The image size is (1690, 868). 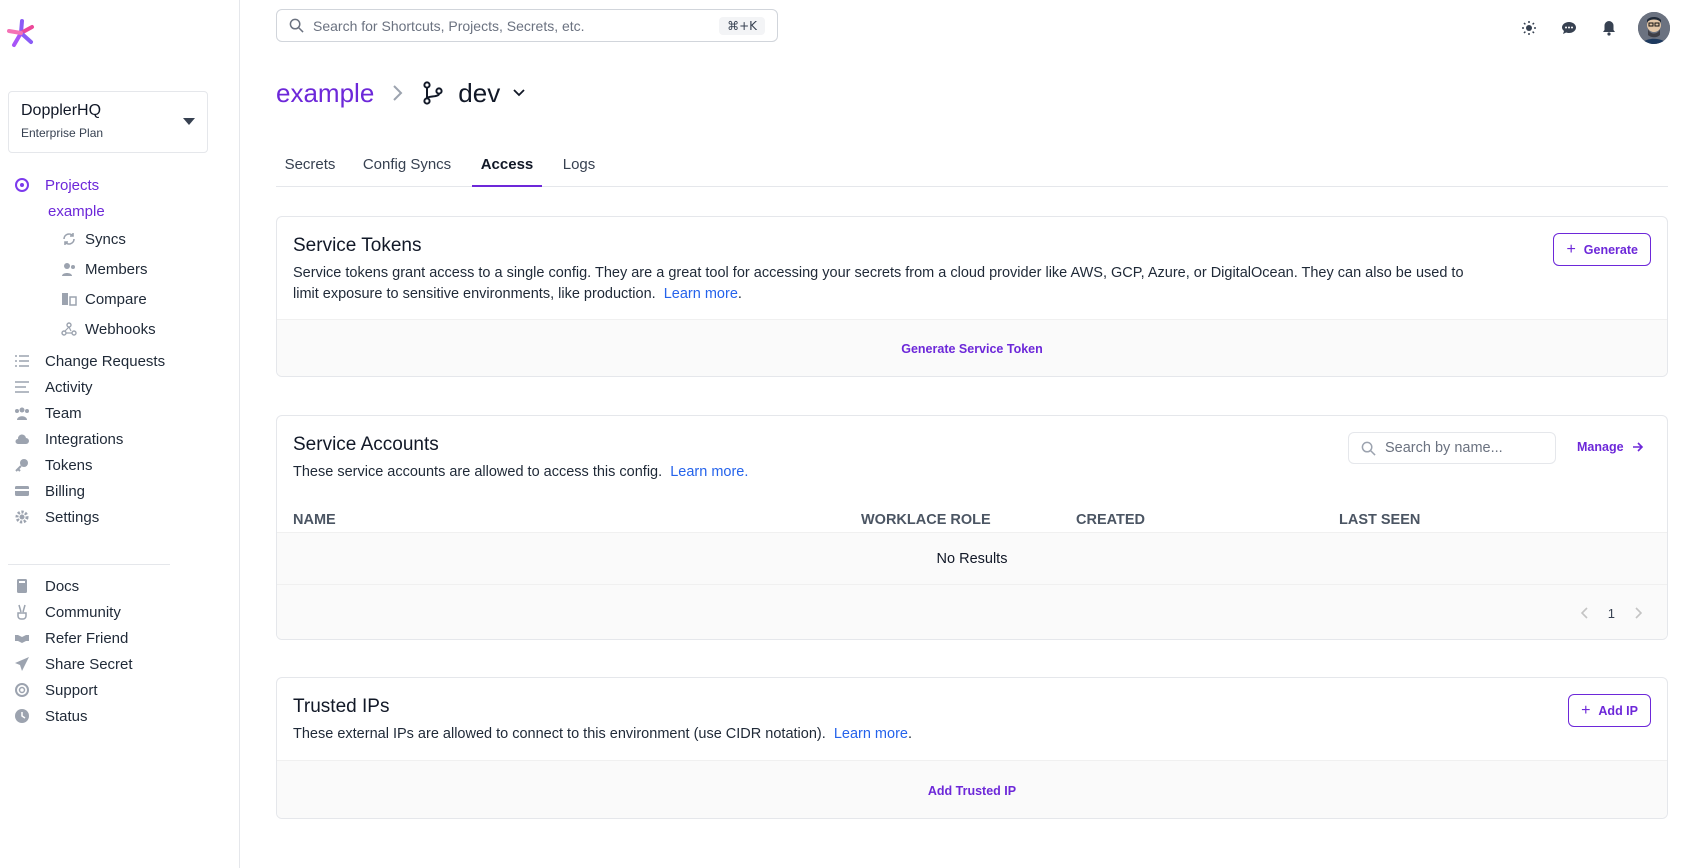 I want to click on tab-secrets: Secrets, so click(x=310, y=168).